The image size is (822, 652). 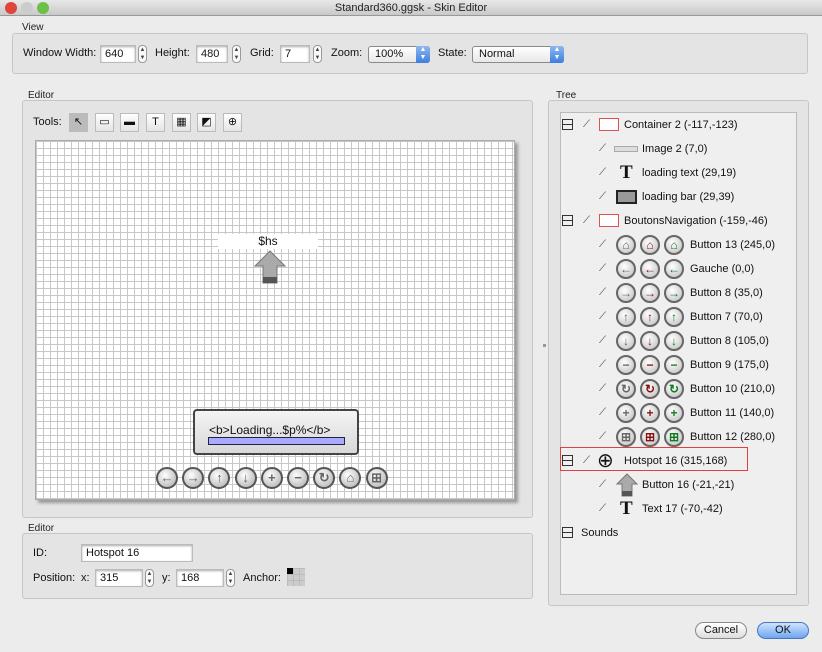 What do you see at coordinates (296, 577) in the screenshot?
I see `anchor-grid` at bounding box center [296, 577].